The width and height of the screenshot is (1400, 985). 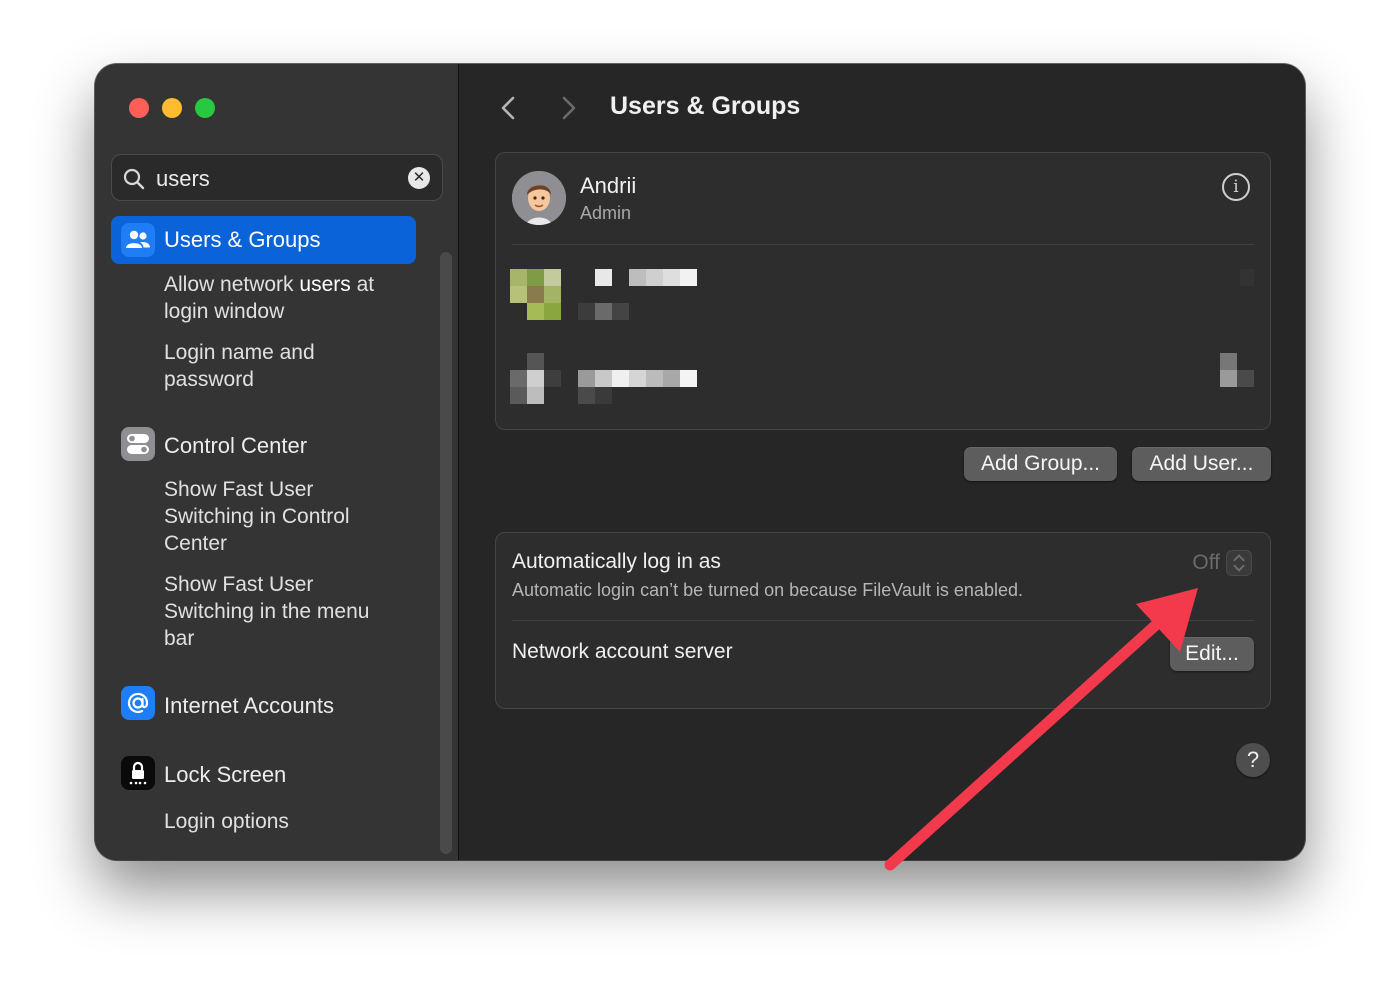 I want to click on info-icon: i, so click(x=1236, y=187).